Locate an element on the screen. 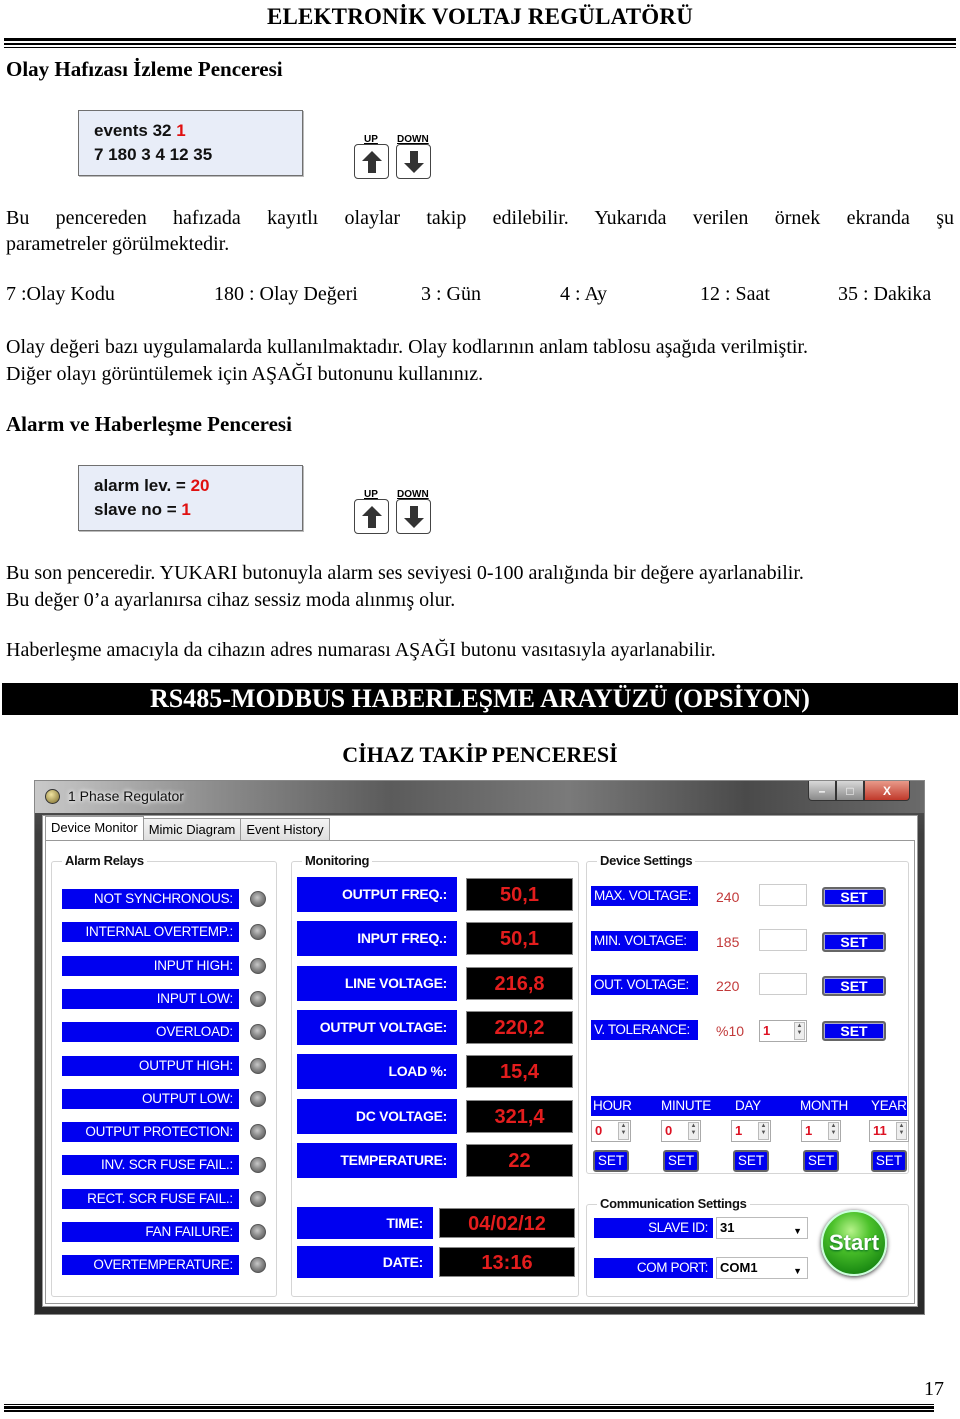 This screenshot has height=1419, width=960. time-settings-header: HOUR MINUTE DAY MONTH YEAR is located at coordinates (749, 1106).